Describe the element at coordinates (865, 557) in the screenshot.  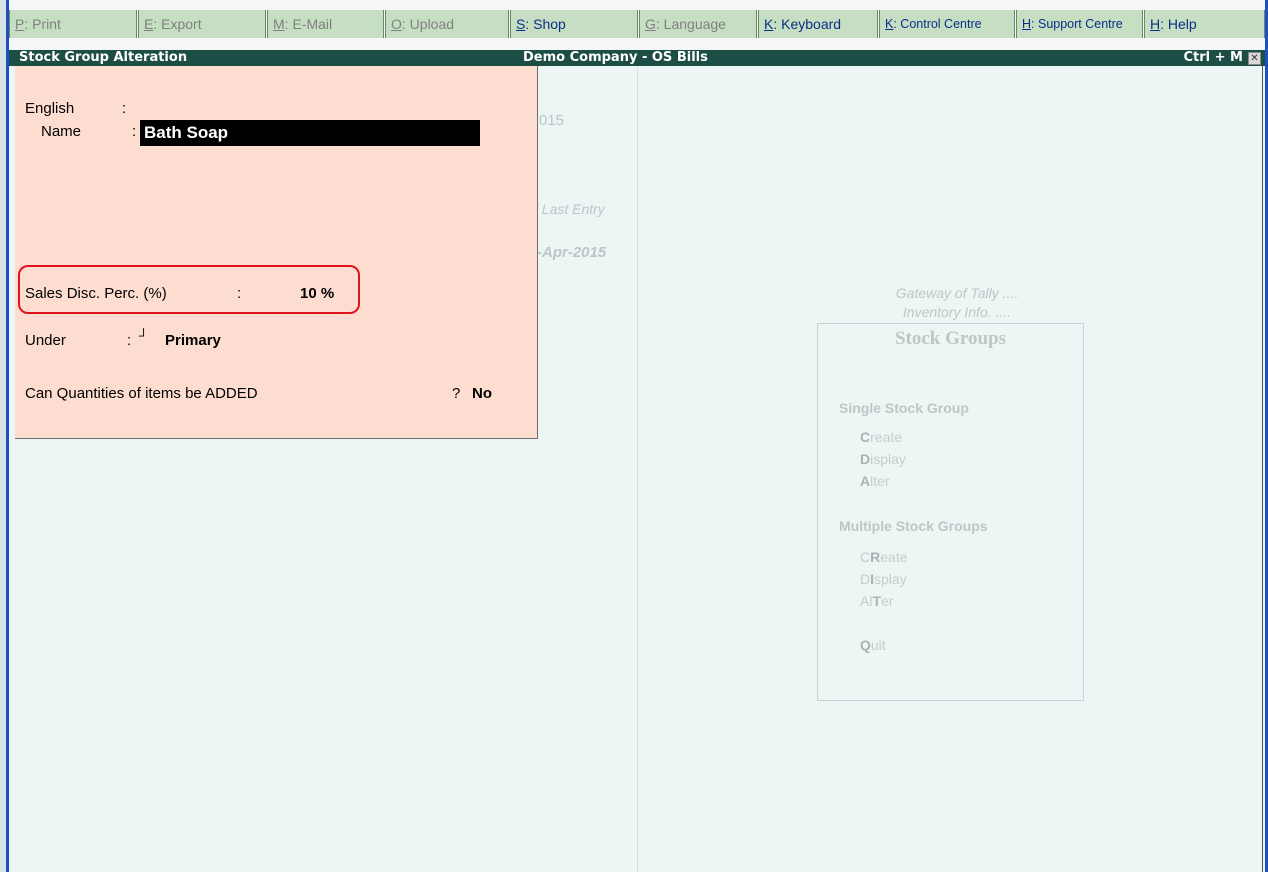
I see `multi-create-pre: C` at that location.